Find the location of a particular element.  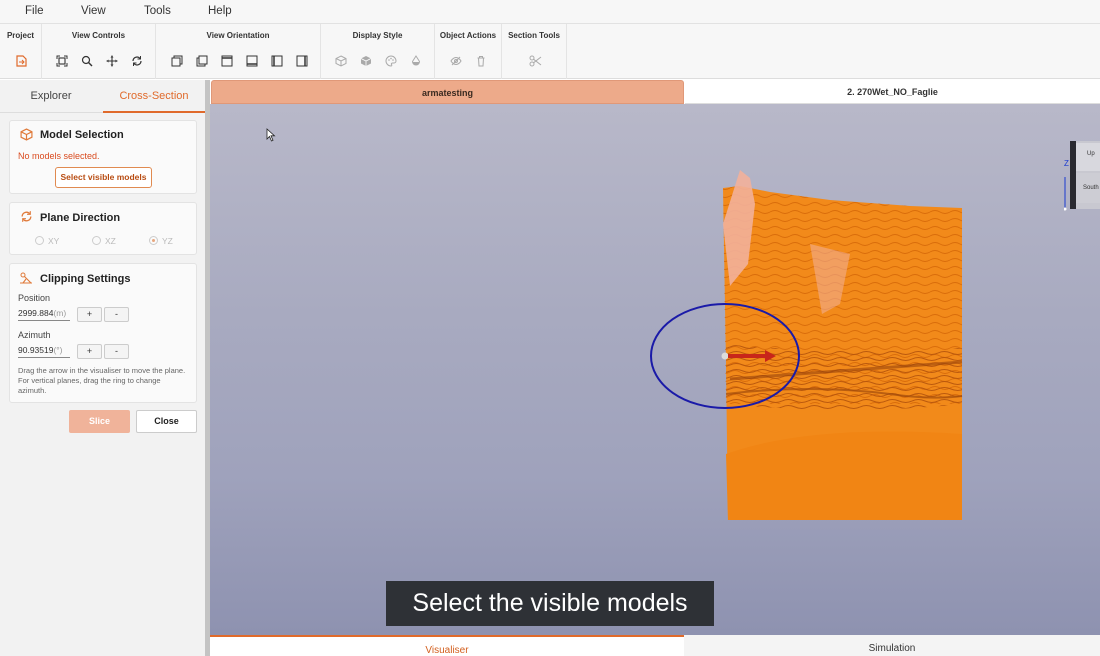

group-label-display-style: Display Style is located at coordinates (377, 35).